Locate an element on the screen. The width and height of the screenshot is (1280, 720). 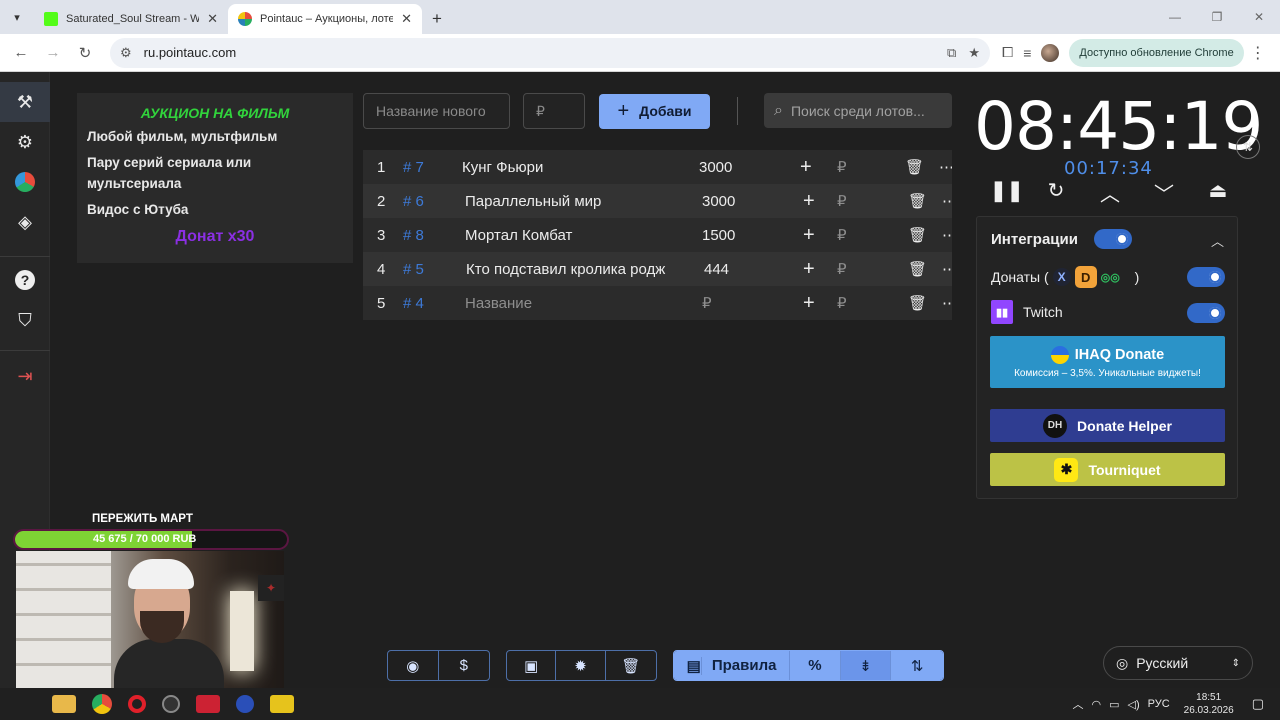
maximize-icon: ❐ is located at coordinates (1217, 17).